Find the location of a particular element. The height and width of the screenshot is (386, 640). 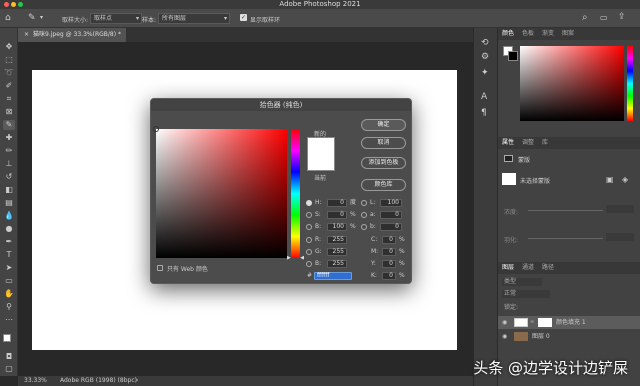

tab-color: 颜色 is located at coordinates (508, 34).